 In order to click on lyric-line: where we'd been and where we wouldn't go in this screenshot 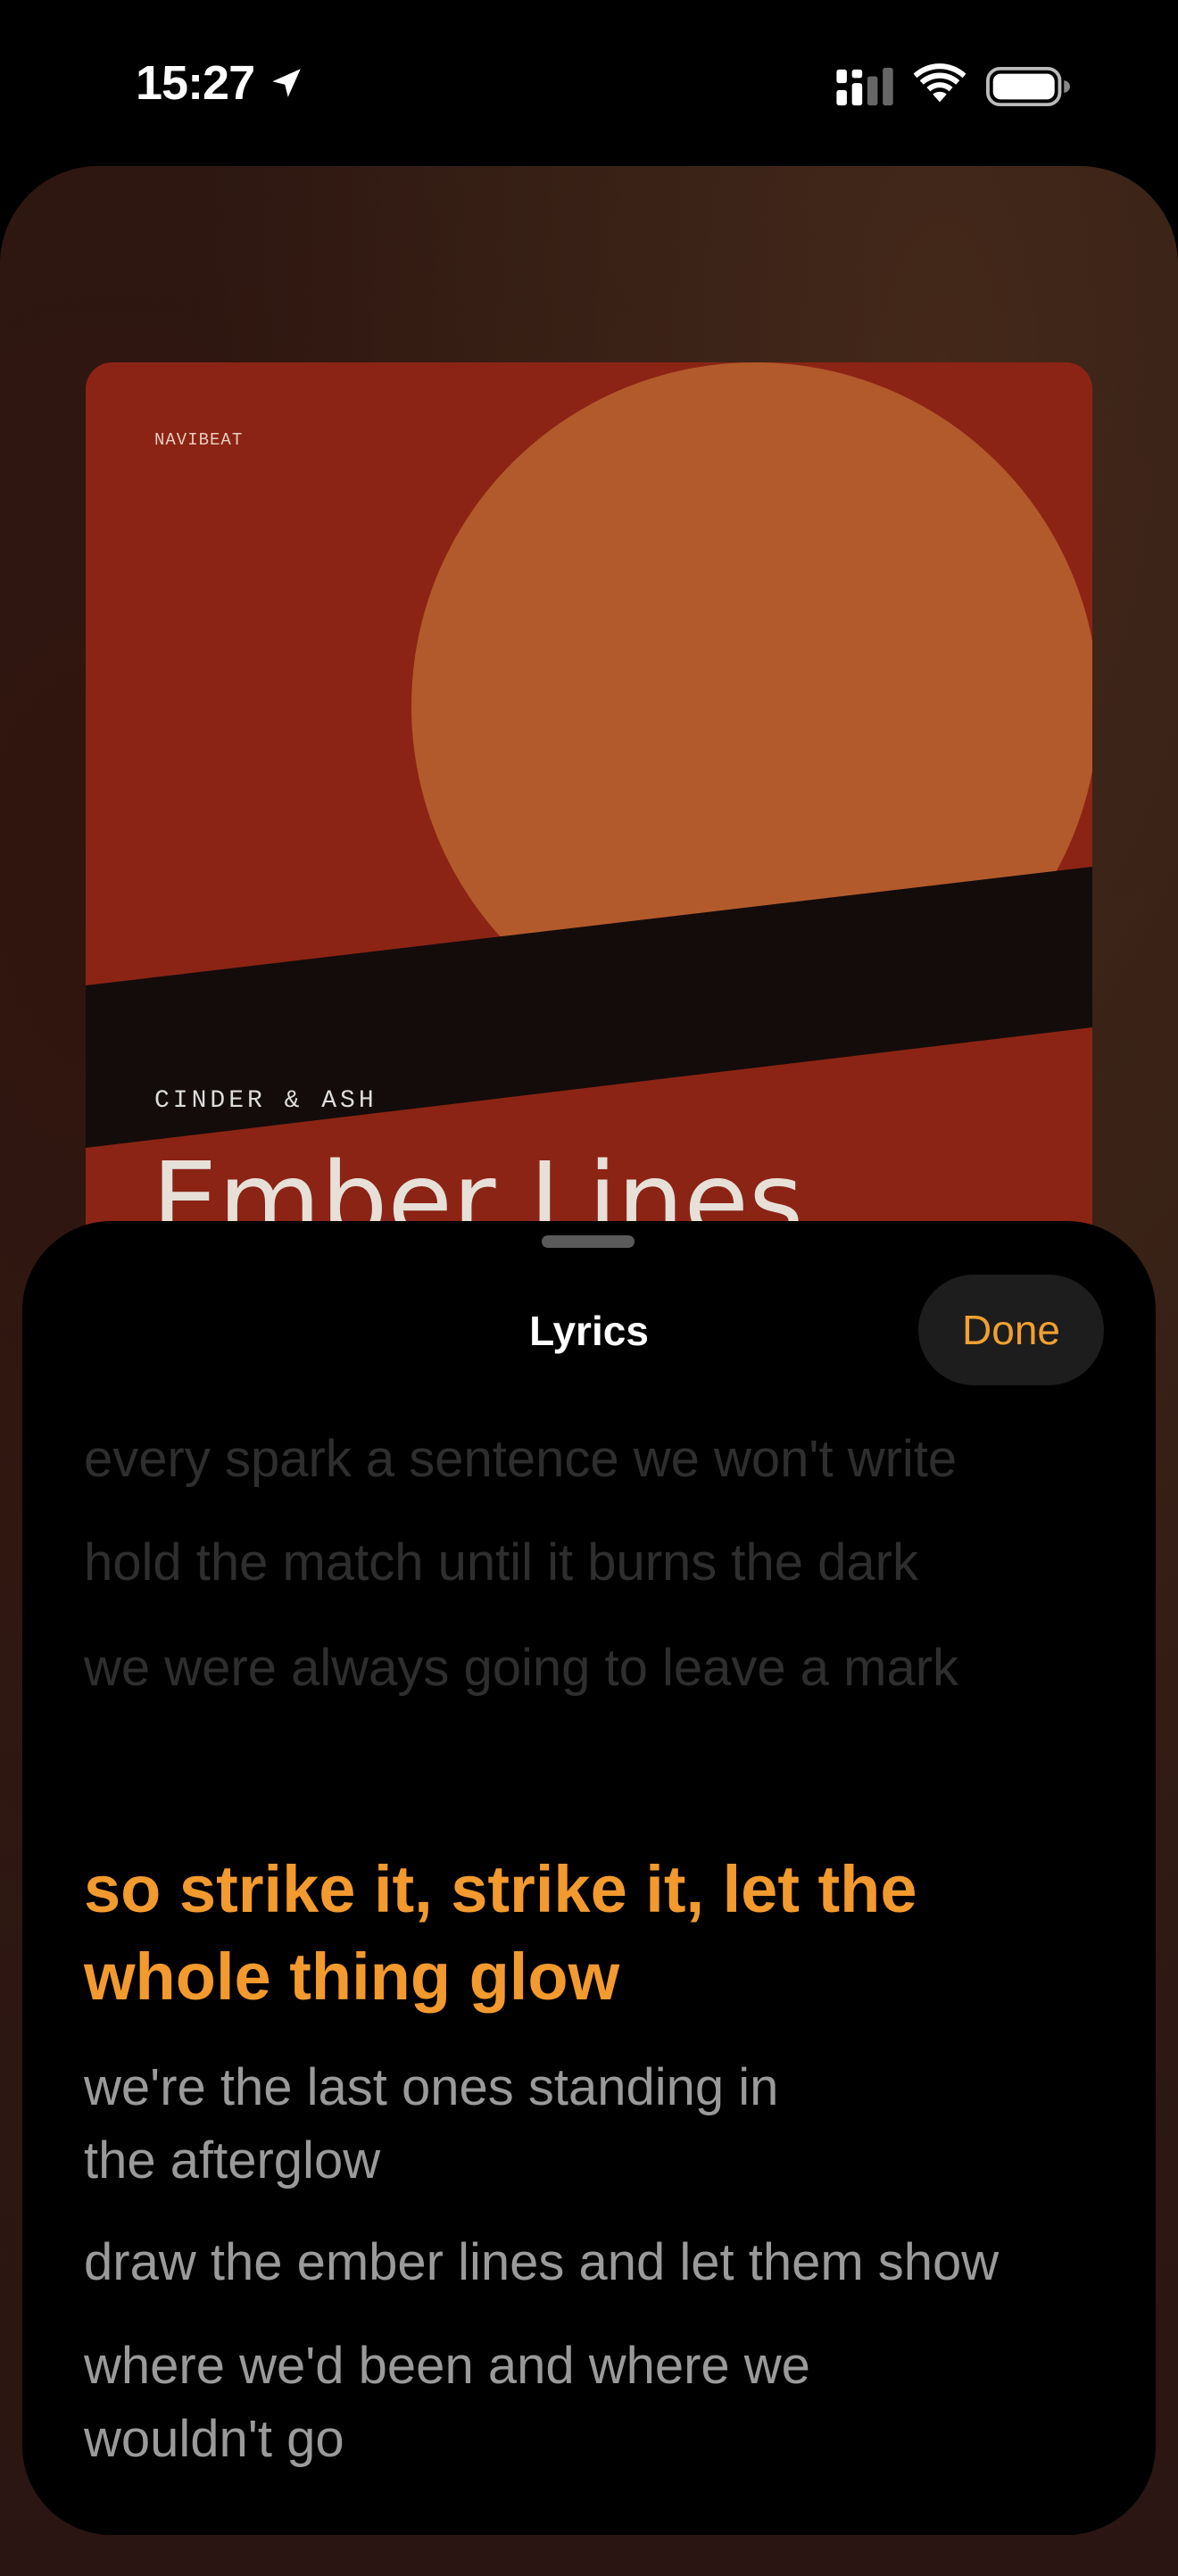, I will do `click(597, 2403)`.